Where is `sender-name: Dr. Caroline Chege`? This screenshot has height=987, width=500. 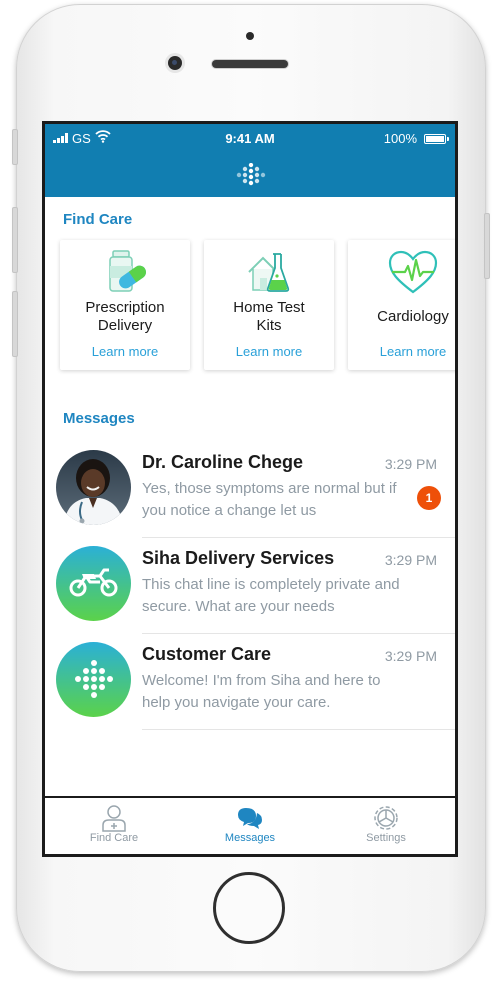
sender-name: Dr. Caroline Chege is located at coordinates (223, 462).